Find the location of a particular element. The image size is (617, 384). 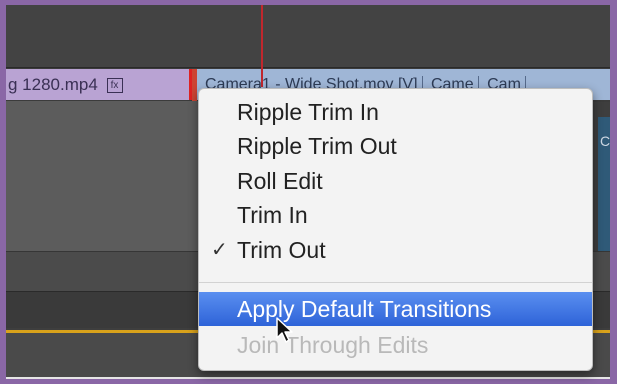

menu-item-label: Ripple Trim In is located at coordinates (308, 112).